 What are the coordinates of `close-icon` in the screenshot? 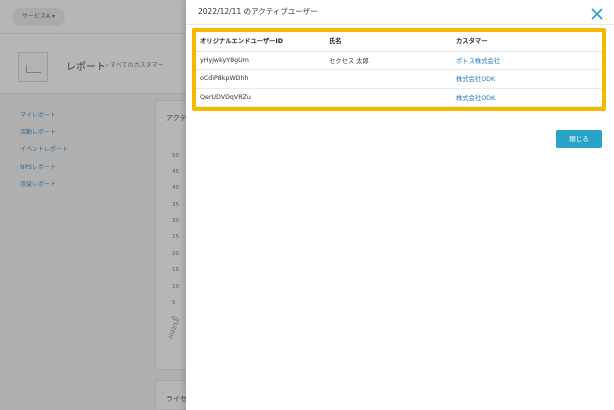 It's located at (597, 14).